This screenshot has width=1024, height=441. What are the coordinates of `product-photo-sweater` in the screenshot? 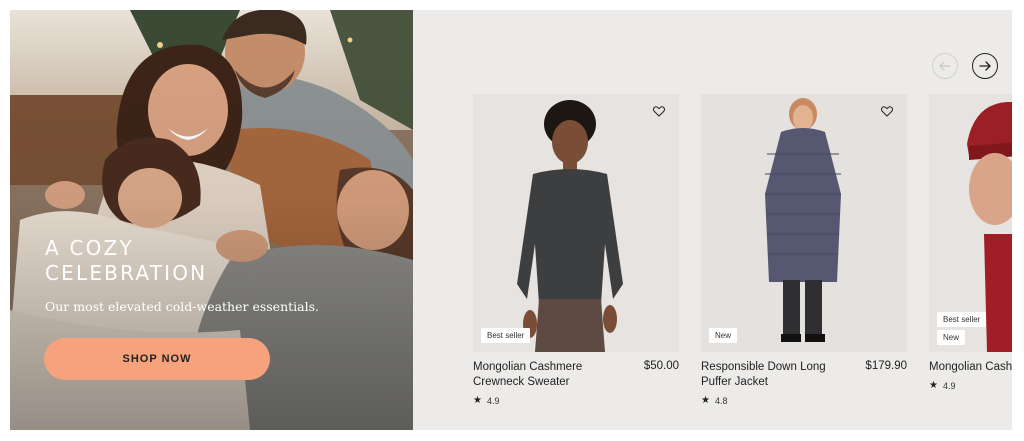 It's located at (576, 223).